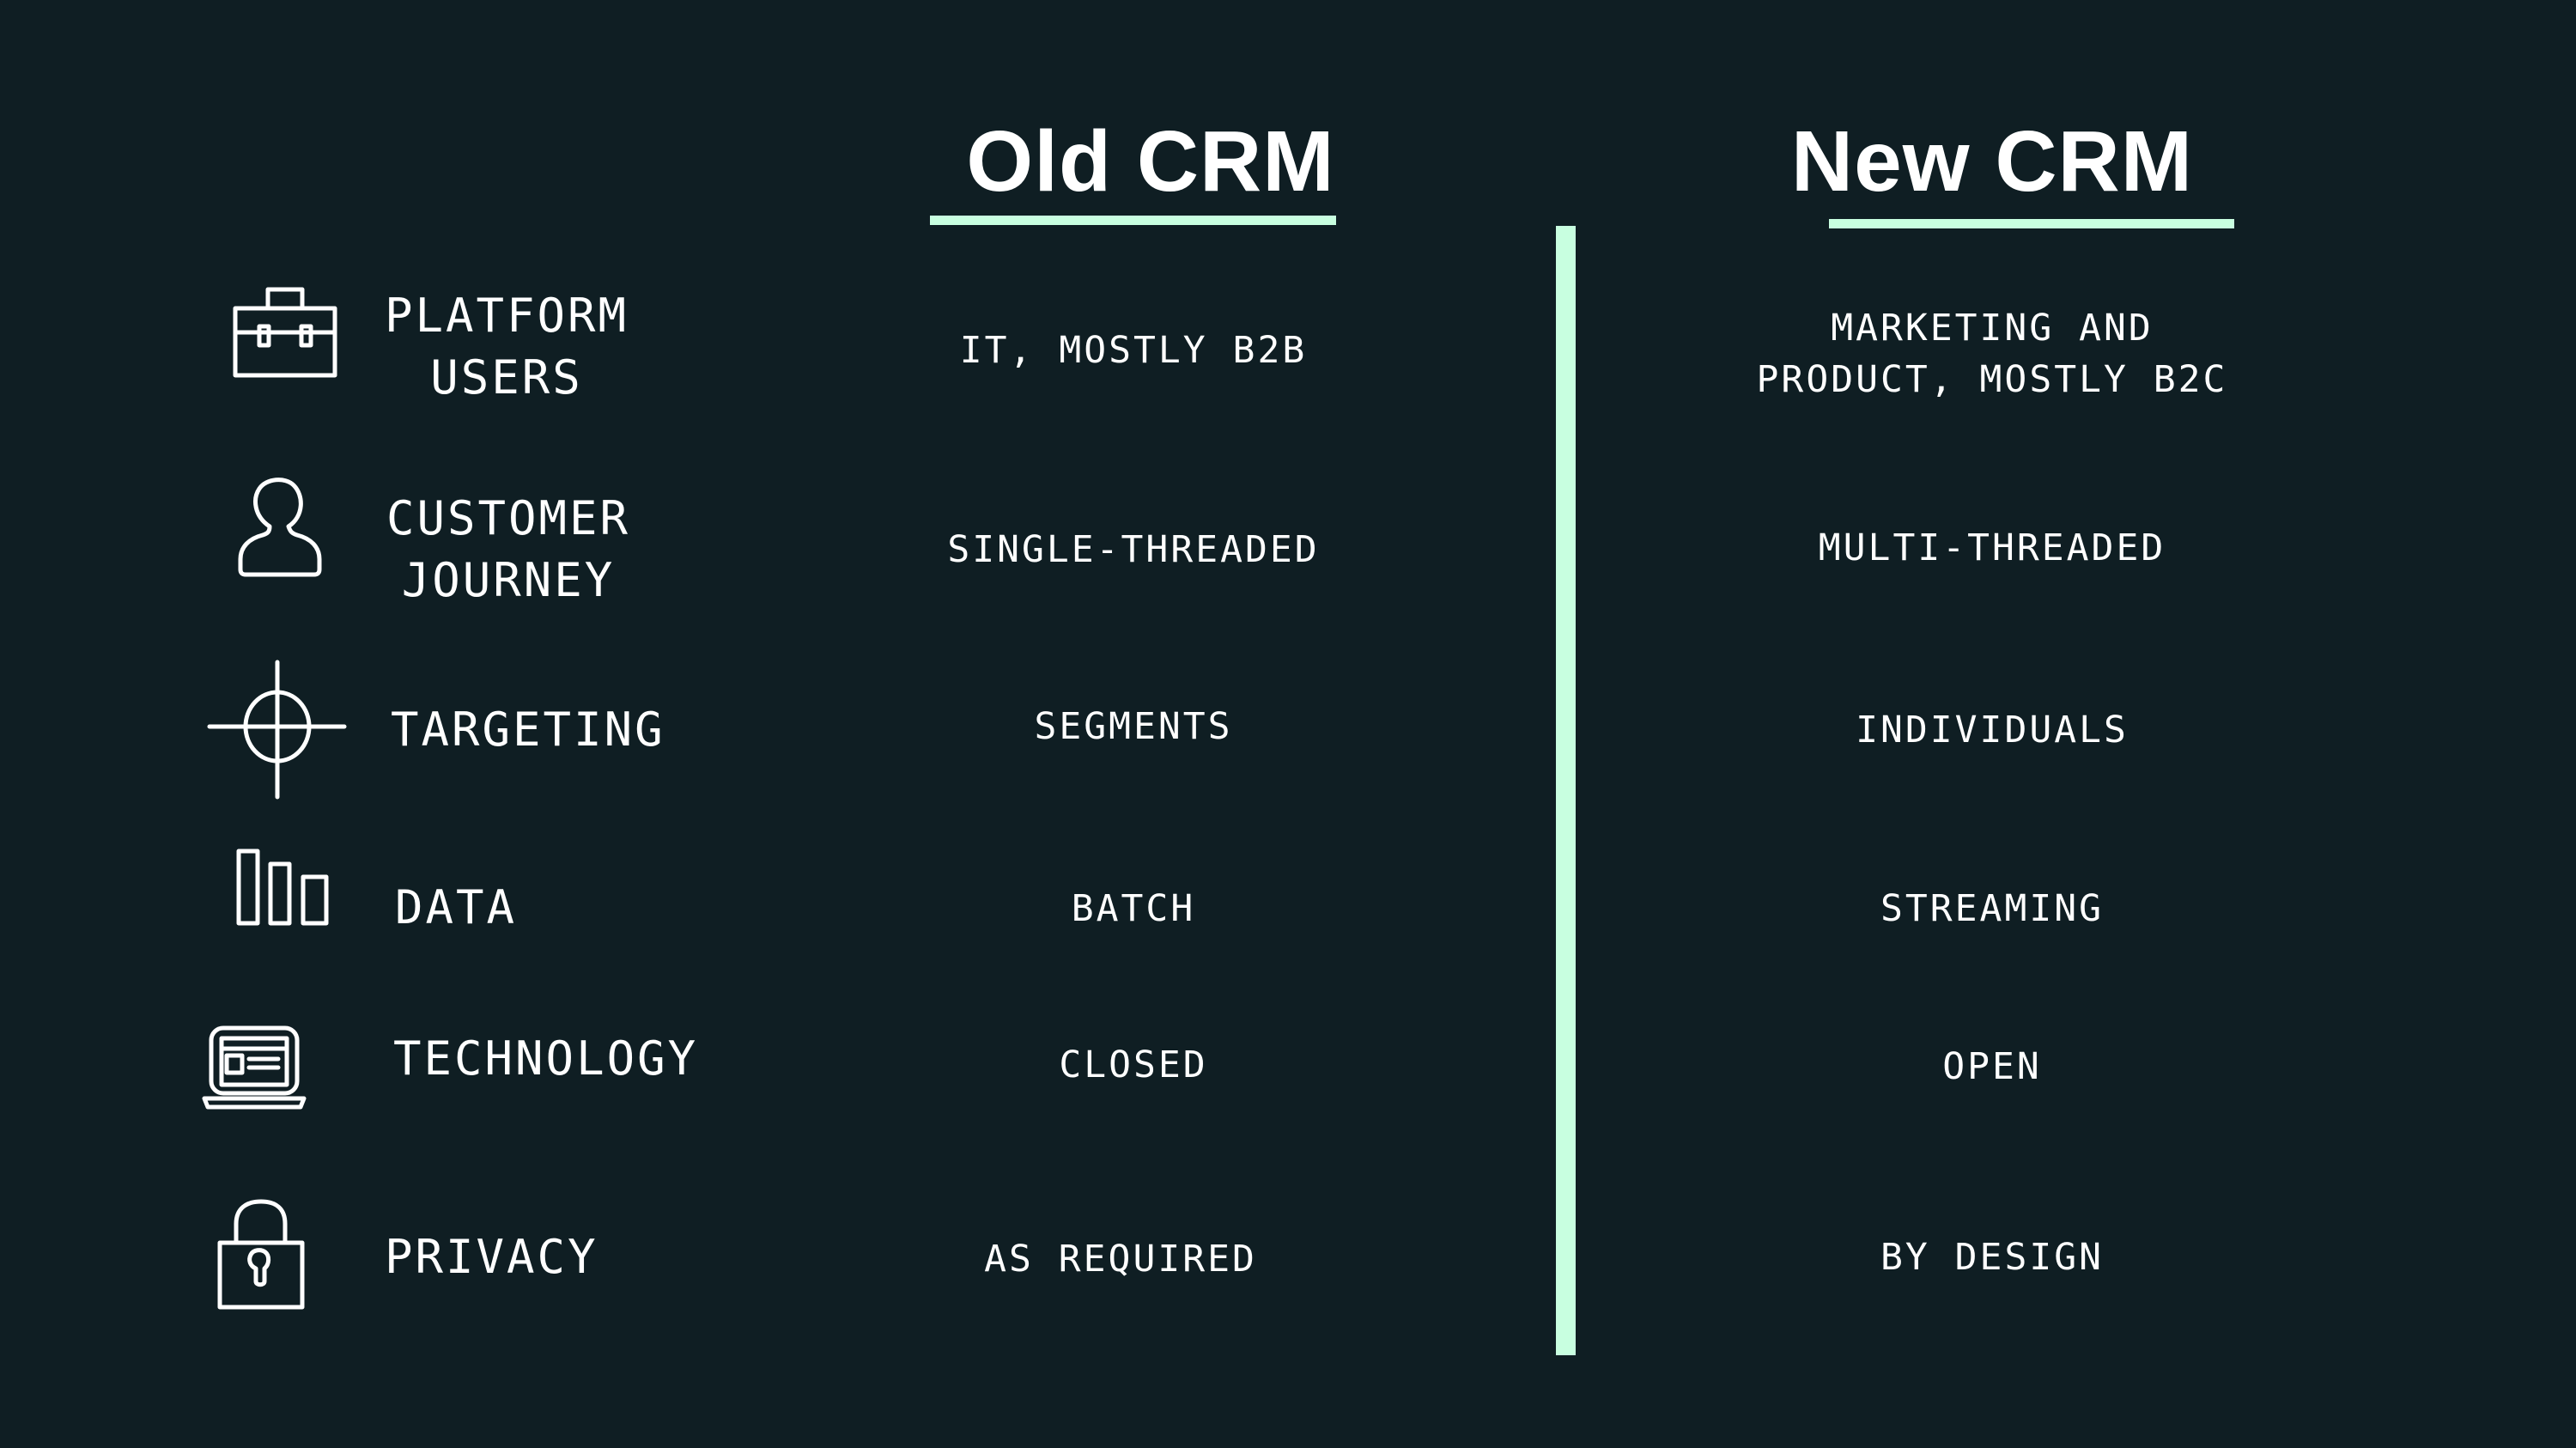 This screenshot has height=1448, width=2576. What do you see at coordinates (1992, 908) in the screenshot?
I see `new-value-data: STREAMING` at bounding box center [1992, 908].